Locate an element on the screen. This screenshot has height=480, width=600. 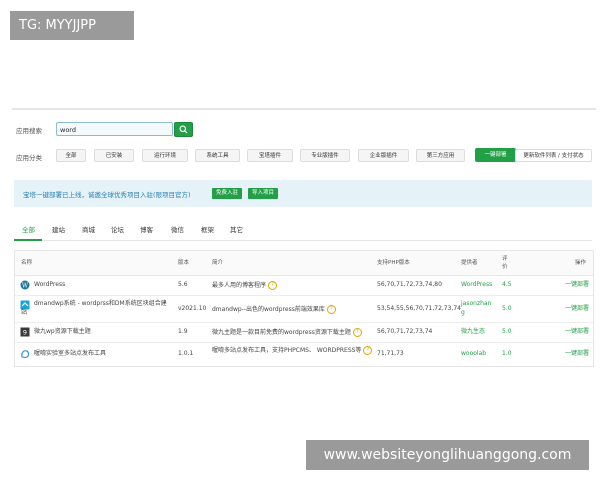
app-name: dmandwp系统 - wordprss和DM系统区块组合建 is located at coordinates (100, 303).